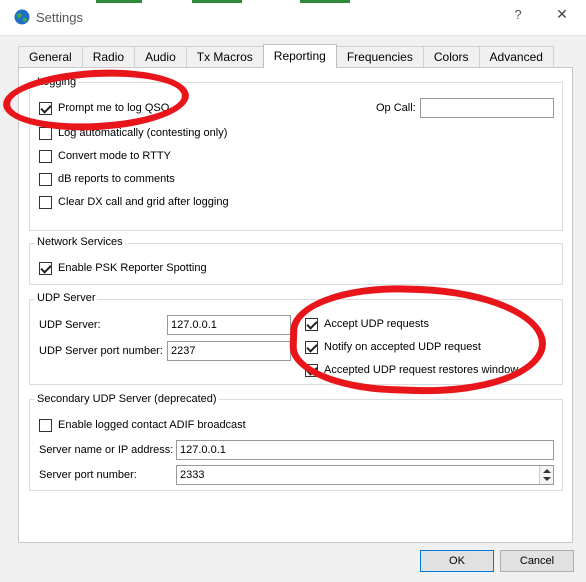  Describe the element at coordinates (547, 471) in the screenshot. I see `spin-up-icon` at that location.